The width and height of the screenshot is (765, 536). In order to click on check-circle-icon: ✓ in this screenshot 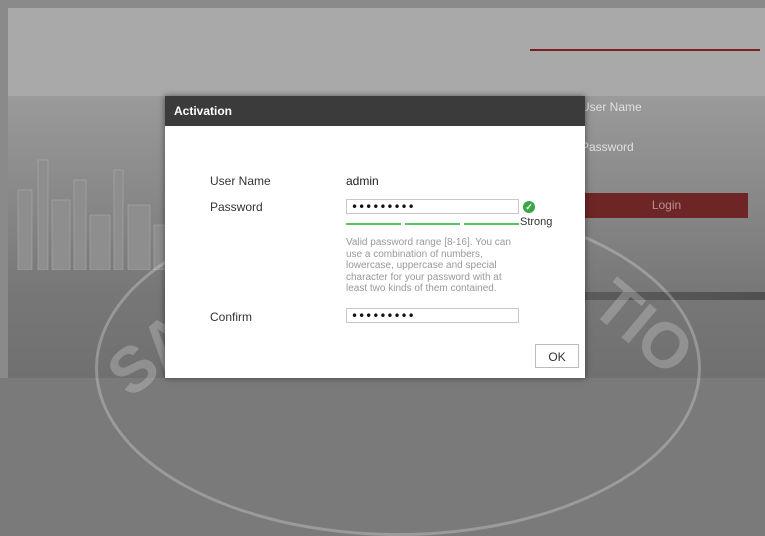, I will do `click(529, 207)`.